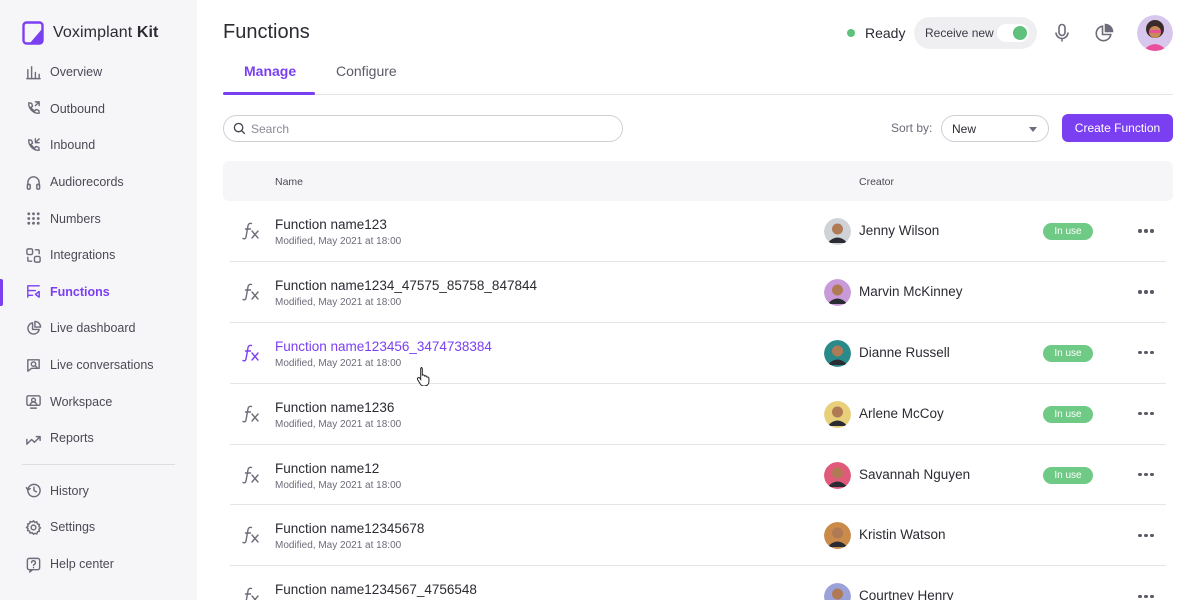 Image resolution: width=1200 pixels, height=600 pixels. Describe the element at coordinates (331, 224) in the screenshot. I see `function-name: Function name123` at that location.